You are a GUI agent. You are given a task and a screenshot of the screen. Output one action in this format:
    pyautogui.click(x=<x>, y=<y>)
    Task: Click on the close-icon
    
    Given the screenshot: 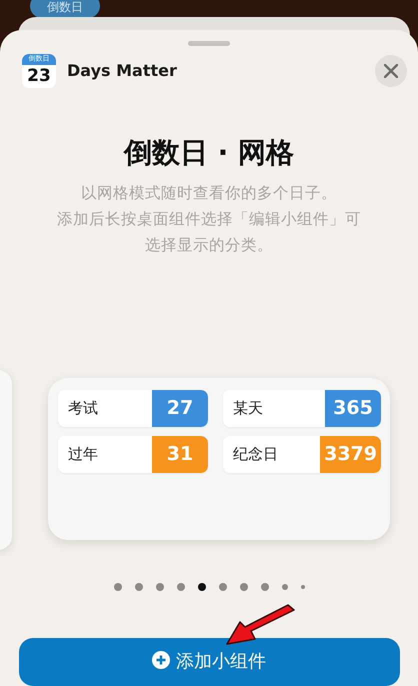 What is the action you would take?
    pyautogui.click(x=391, y=71)
    